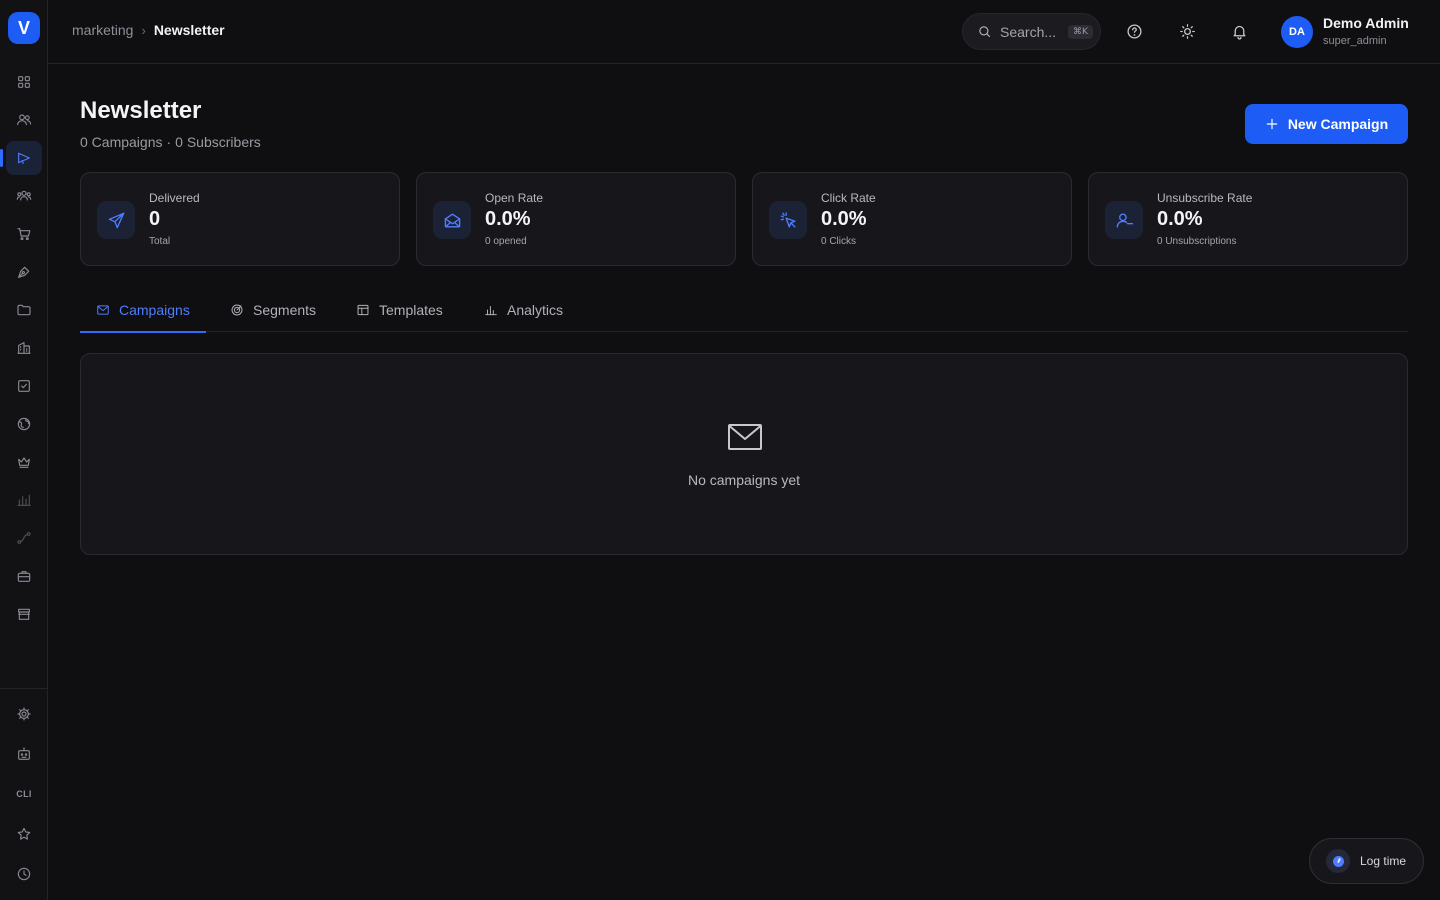  I want to click on bell-icon, so click(1239, 32).